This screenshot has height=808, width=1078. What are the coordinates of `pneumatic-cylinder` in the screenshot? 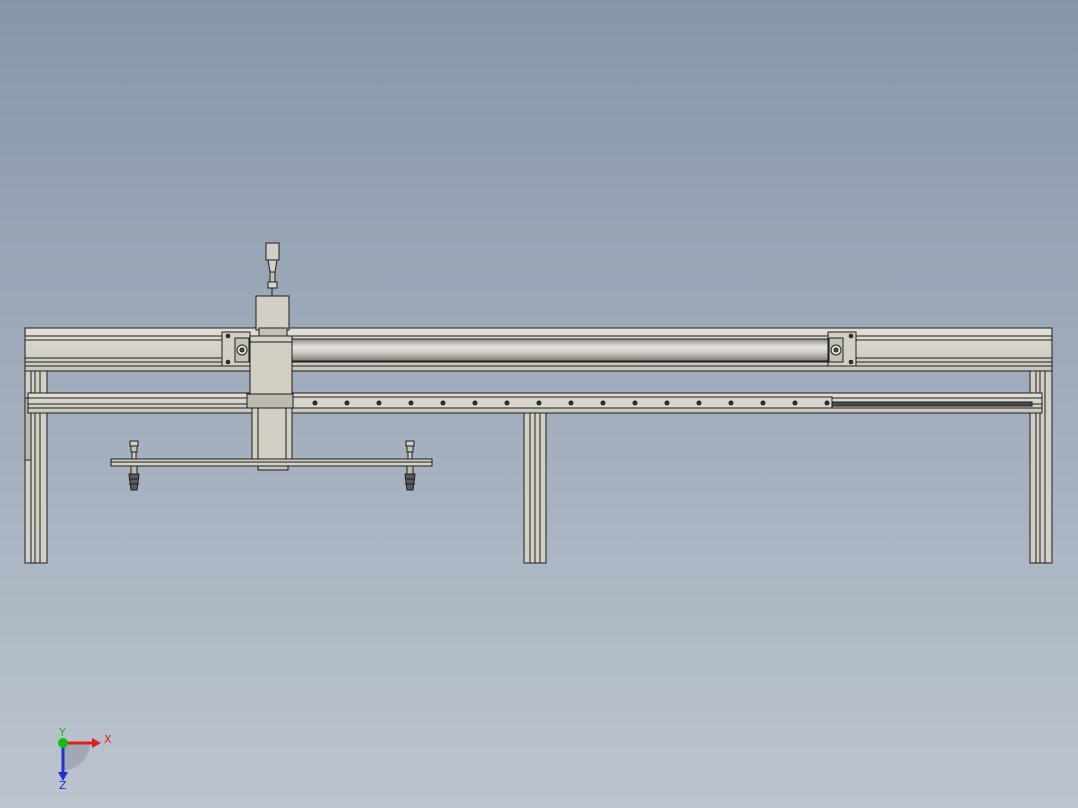 It's located at (565, 350).